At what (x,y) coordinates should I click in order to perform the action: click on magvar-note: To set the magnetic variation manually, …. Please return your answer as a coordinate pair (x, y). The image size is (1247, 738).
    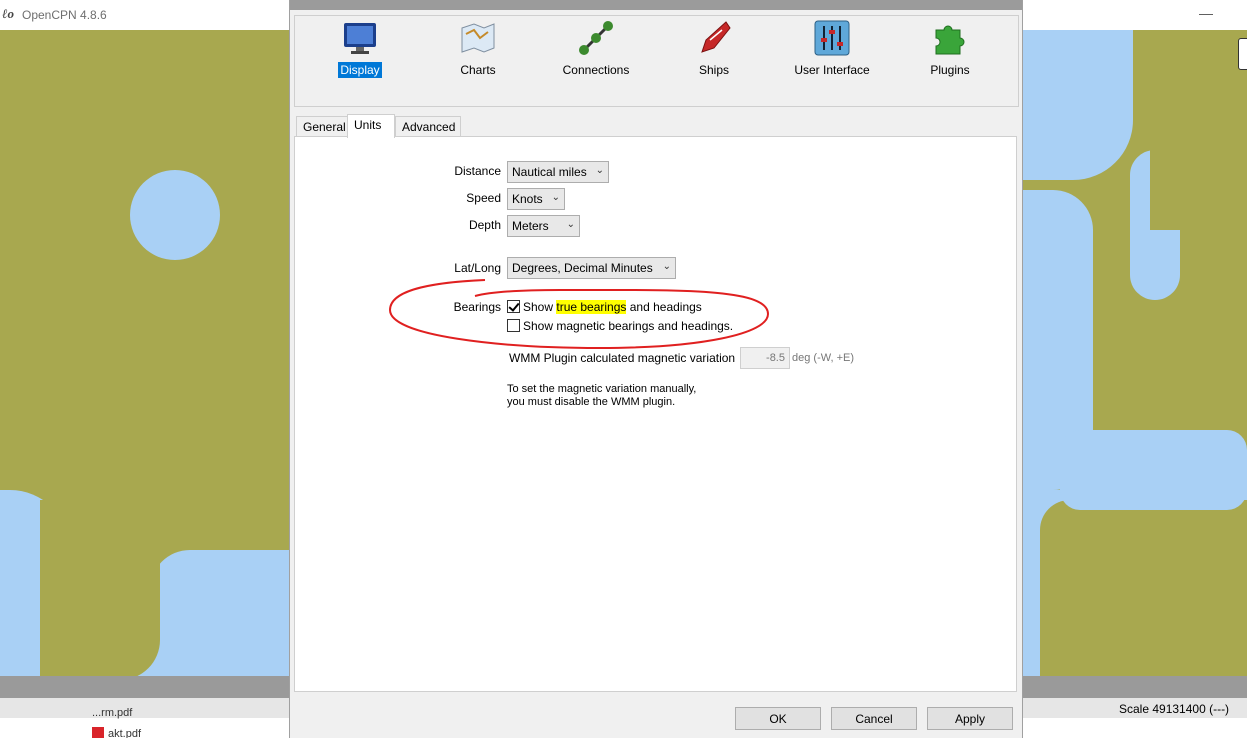
    Looking at the image, I should click on (602, 395).